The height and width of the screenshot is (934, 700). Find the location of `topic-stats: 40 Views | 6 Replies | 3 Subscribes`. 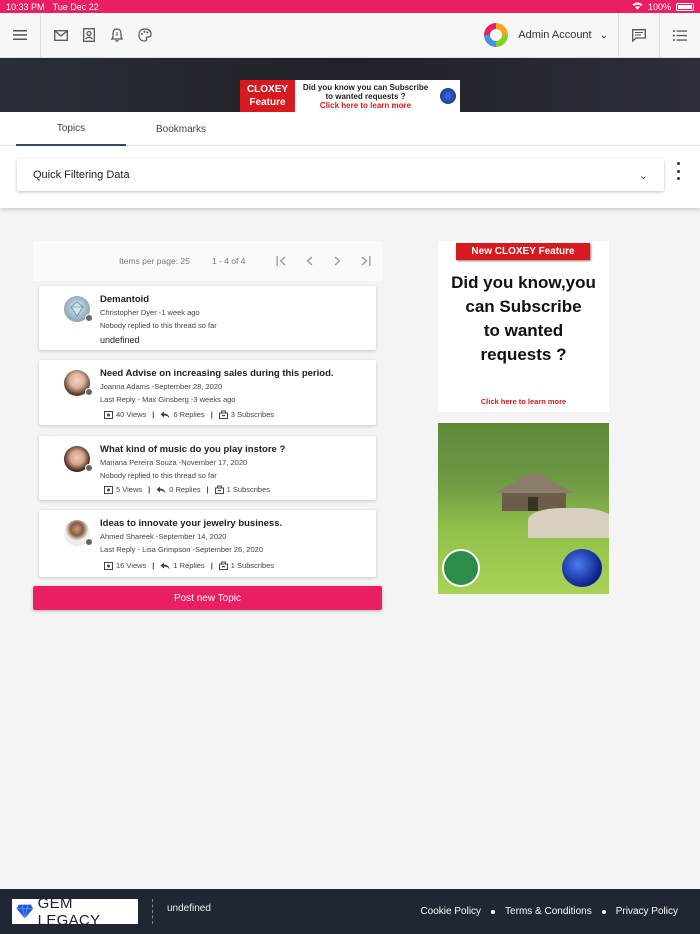

topic-stats: 40 Views | 6 Replies | 3 Subscribes is located at coordinates (189, 414).